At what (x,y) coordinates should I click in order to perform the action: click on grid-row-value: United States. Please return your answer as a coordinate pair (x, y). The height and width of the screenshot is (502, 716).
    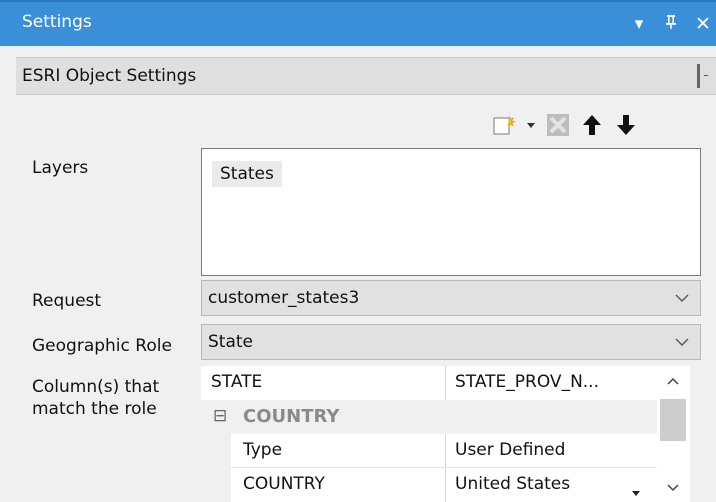
    Looking at the image, I should click on (512, 484).